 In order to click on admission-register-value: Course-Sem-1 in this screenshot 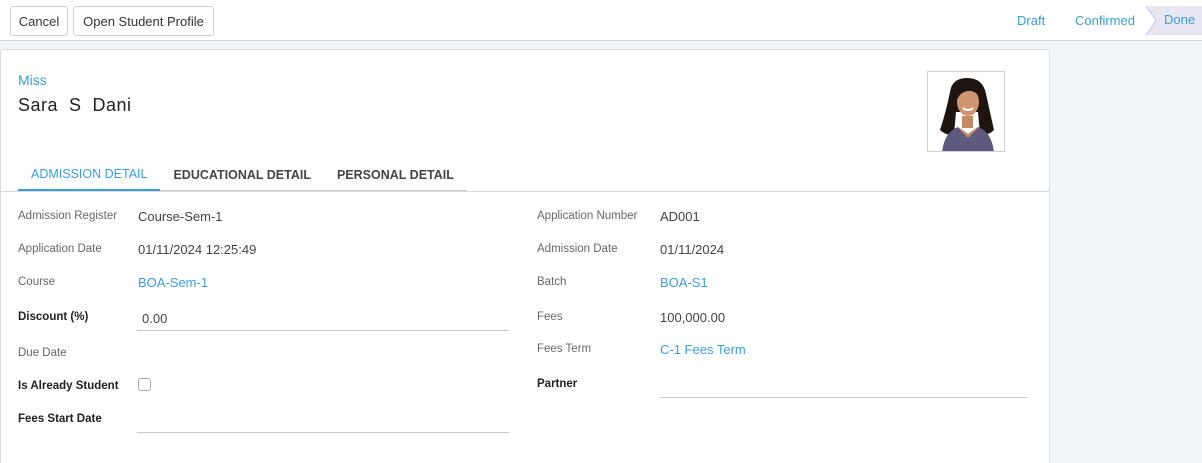, I will do `click(180, 216)`.